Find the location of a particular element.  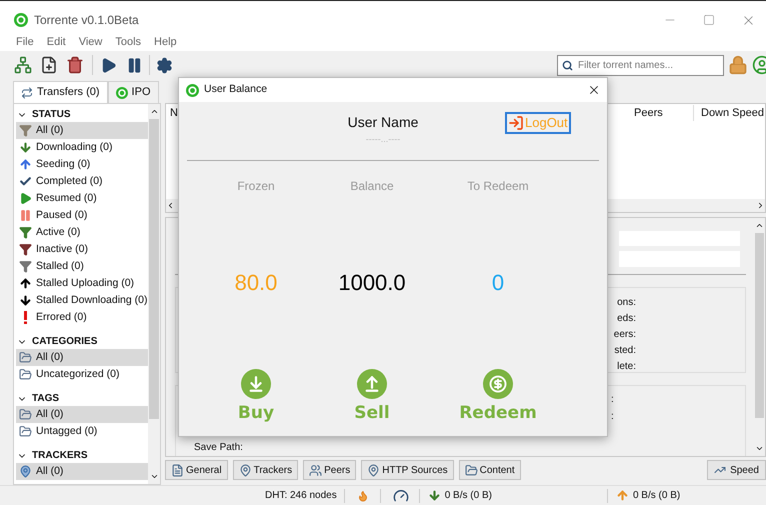

field-label: eds: is located at coordinates (626, 318).